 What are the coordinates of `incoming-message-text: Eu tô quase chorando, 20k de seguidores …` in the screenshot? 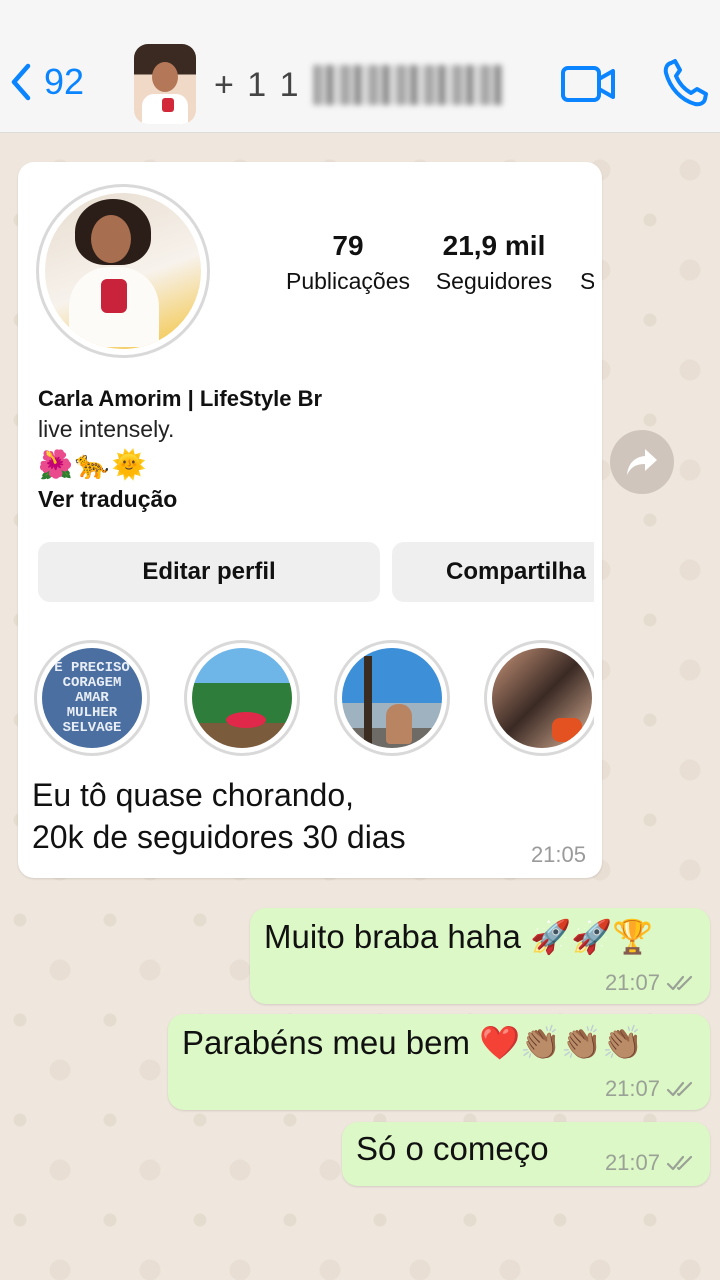 It's located at (219, 816).